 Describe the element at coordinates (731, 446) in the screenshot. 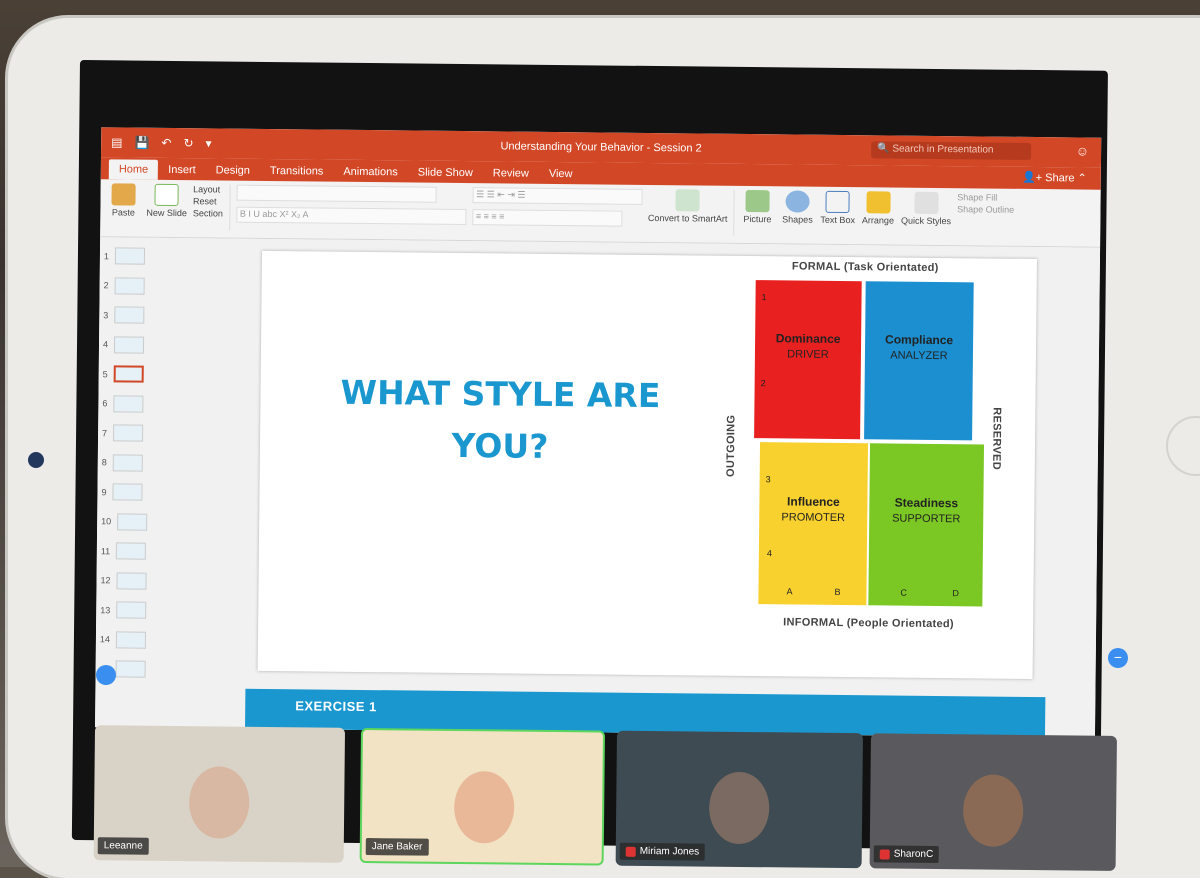

I see `left-axis-label: OUTGOING` at that location.